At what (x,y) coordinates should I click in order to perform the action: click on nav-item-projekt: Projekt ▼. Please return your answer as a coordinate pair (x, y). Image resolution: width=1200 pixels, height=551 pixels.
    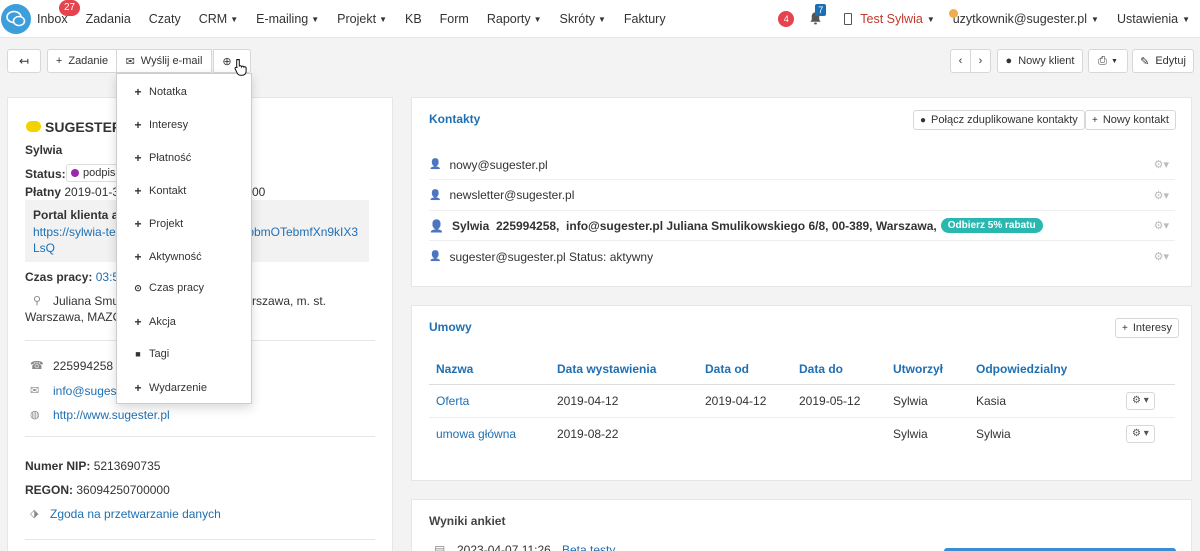
    Looking at the image, I should click on (362, 19).